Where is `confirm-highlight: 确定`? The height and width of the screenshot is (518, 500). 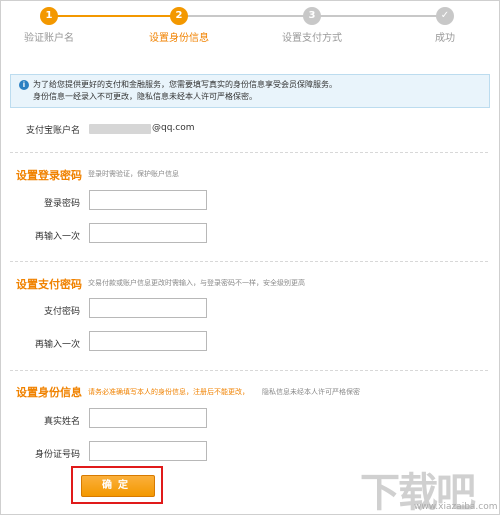
confirm-highlight: 确定 is located at coordinates (117, 485).